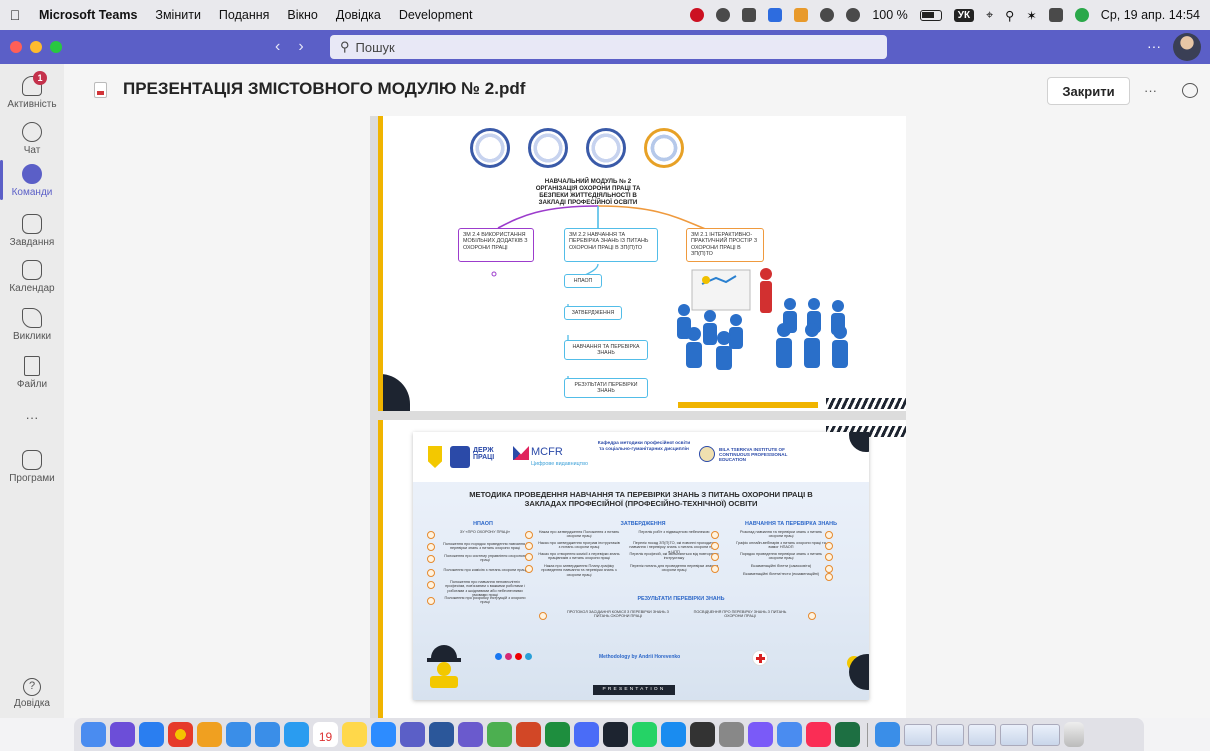 The height and width of the screenshot is (751, 1210). Describe the element at coordinates (1074, 734) in the screenshot. I see `trash-icon` at that location.